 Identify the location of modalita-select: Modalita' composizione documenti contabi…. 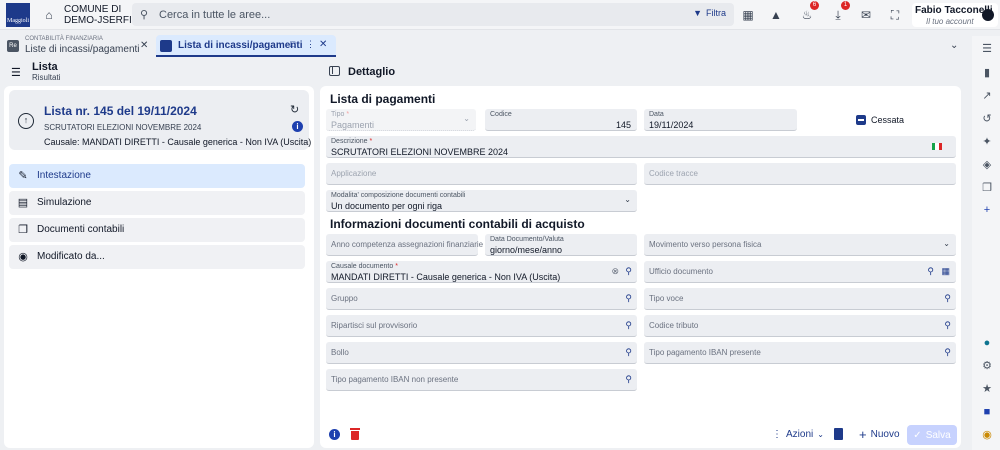
(481, 201).